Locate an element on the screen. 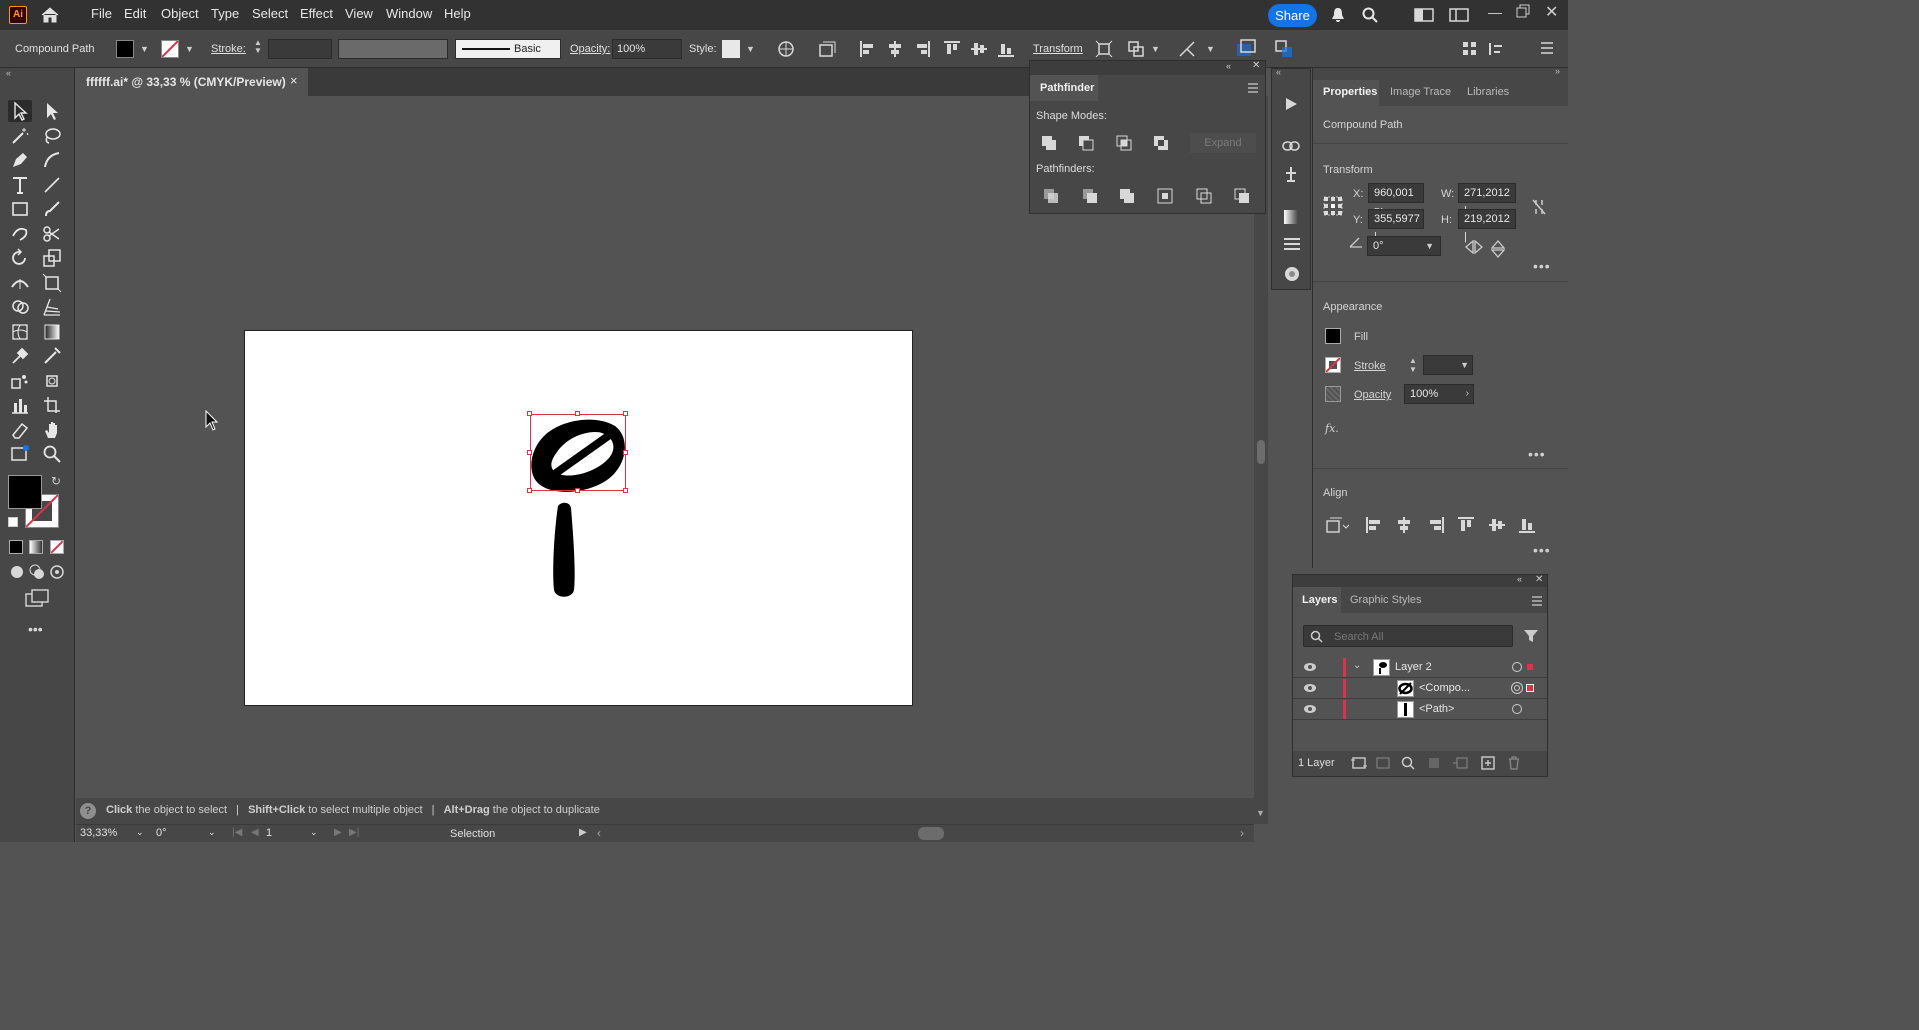 Image resolution: width=1919 pixels, height=1030 pixels. align-left-icon is located at coordinates (1374, 525).